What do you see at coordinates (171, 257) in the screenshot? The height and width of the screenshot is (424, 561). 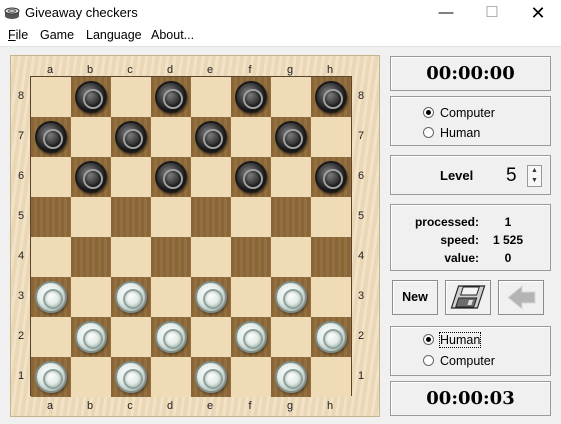 I see `square-d4` at bounding box center [171, 257].